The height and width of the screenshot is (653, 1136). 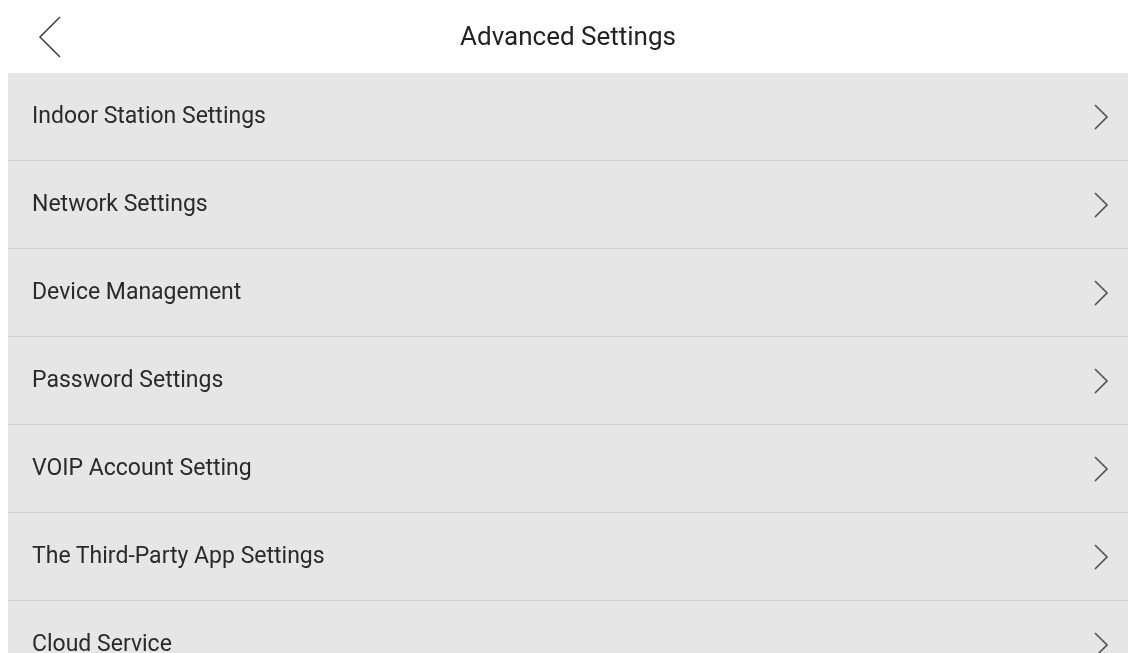 What do you see at coordinates (568, 627) in the screenshot?
I see `settings-row: Cloud Service` at bounding box center [568, 627].